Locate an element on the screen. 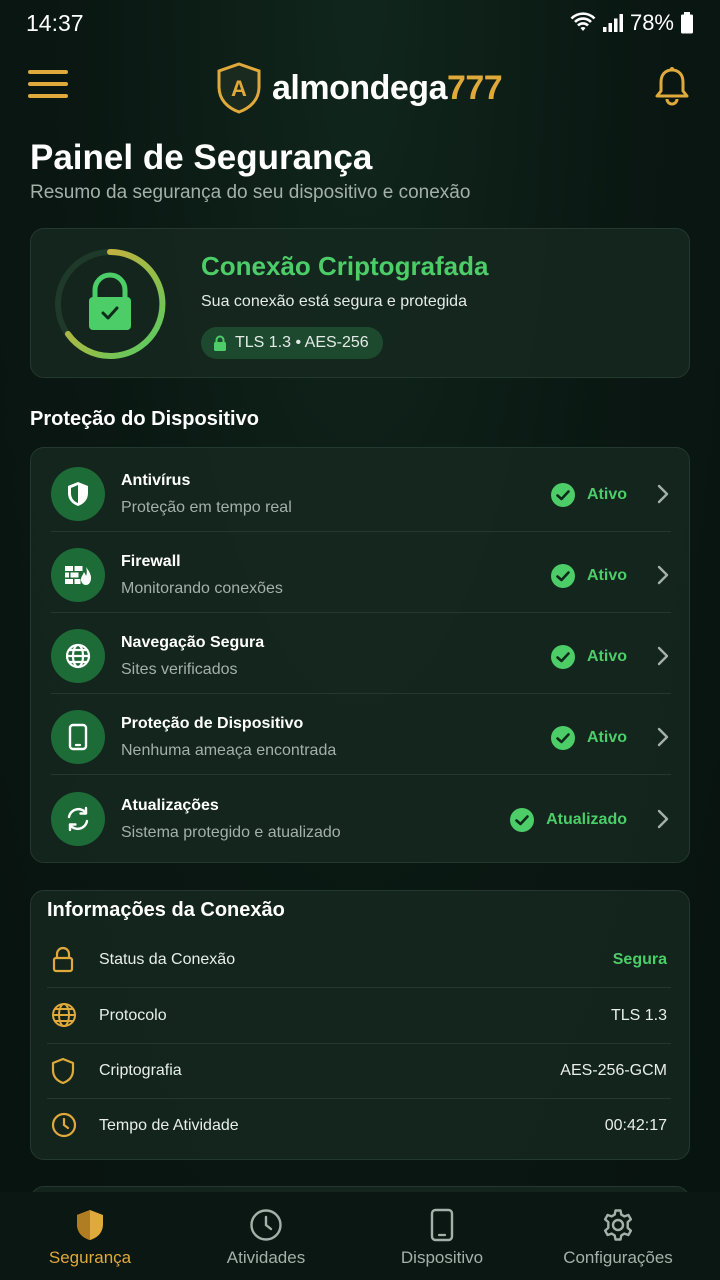 The width and height of the screenshot is (720, 1280). protection-item-title: Proteção de Dispositivo is located at coordinates (212, 723).